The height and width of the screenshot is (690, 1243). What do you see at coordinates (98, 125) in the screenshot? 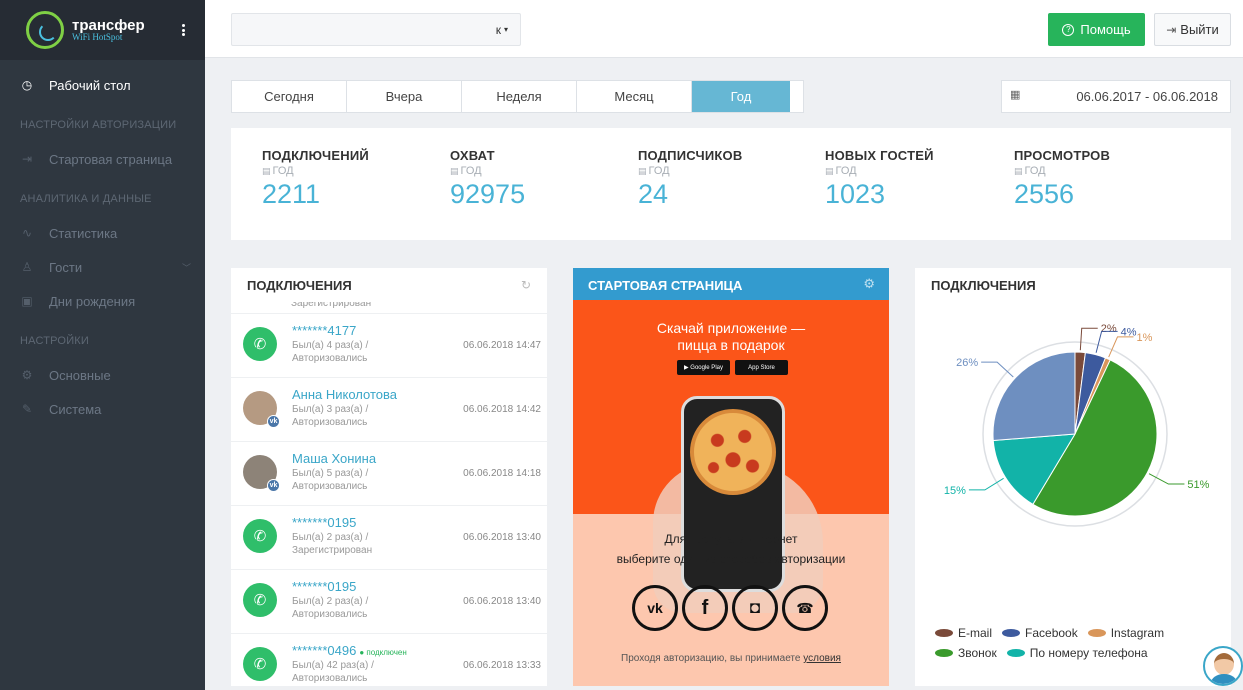
I see `sidebar-section-auth: НАСТРОЙКИ АВТОРИЗАЦИИ` at bounding box center [98, 125].